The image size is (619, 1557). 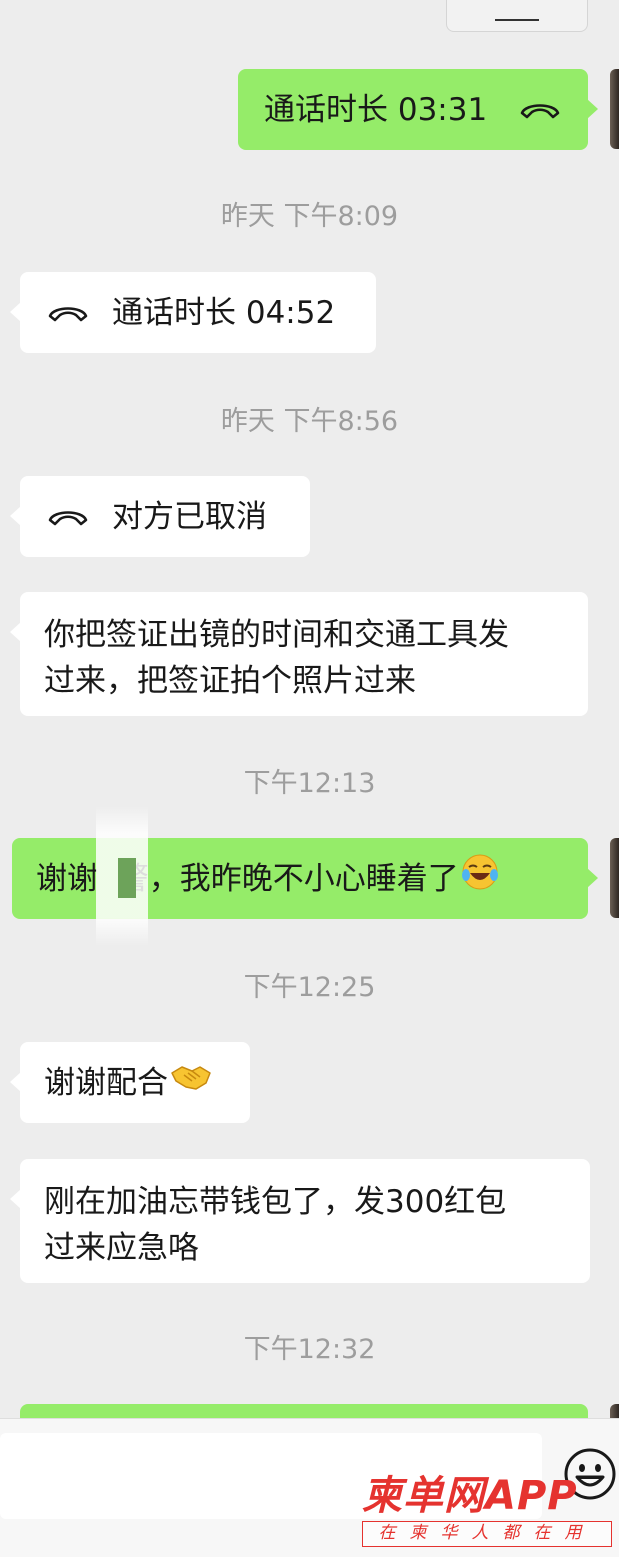 I want to click on call-duration-text: 通话时长 04:52, so click(x=224, y=312).